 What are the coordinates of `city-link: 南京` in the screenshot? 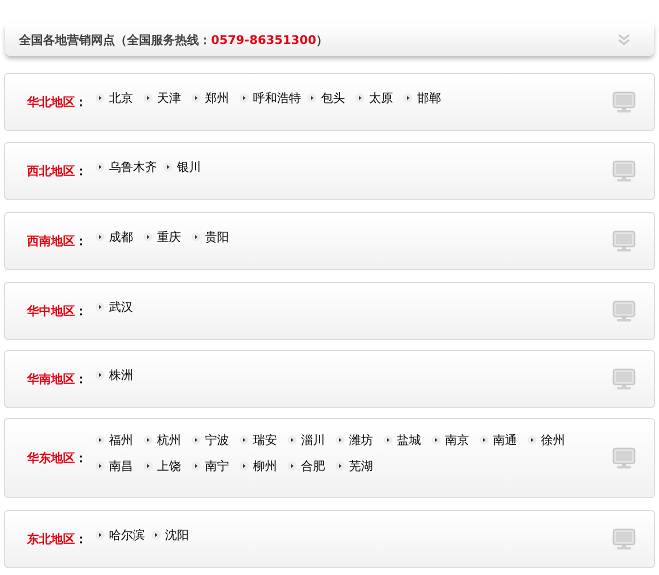 It's located at (455, 440).